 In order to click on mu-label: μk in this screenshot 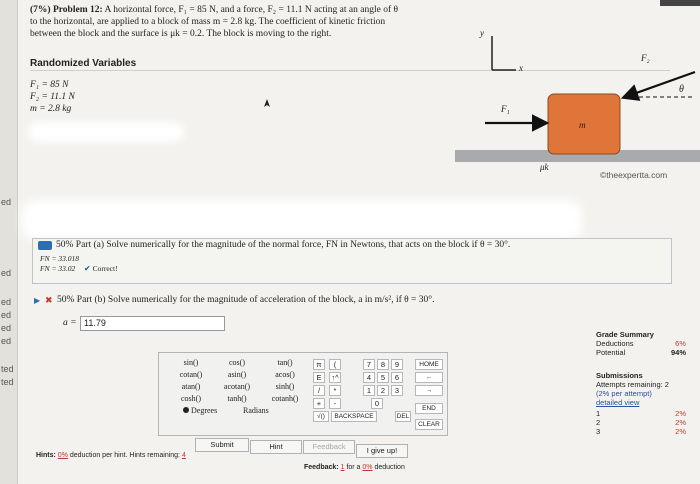, I will do `click(544, 167)`.